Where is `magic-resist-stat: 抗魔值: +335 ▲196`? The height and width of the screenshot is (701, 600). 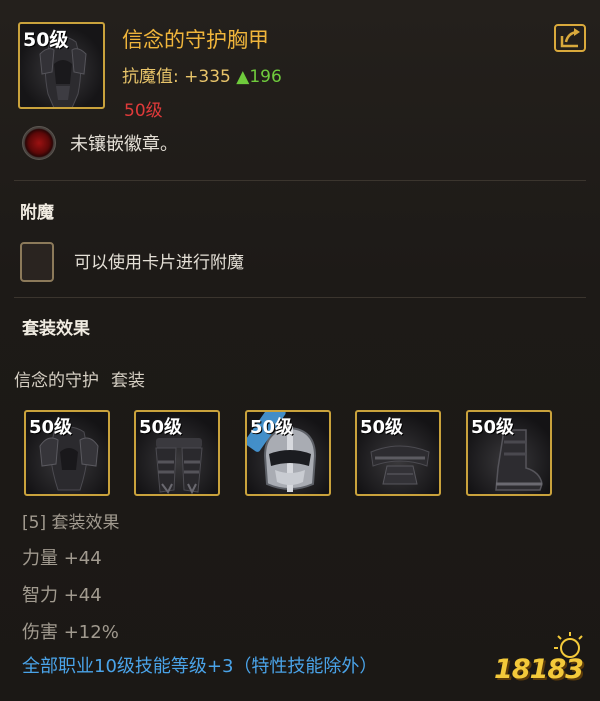 magic-resist-stat: 抗魔值: +335 ▲196 is located at coordinates (202, 74).